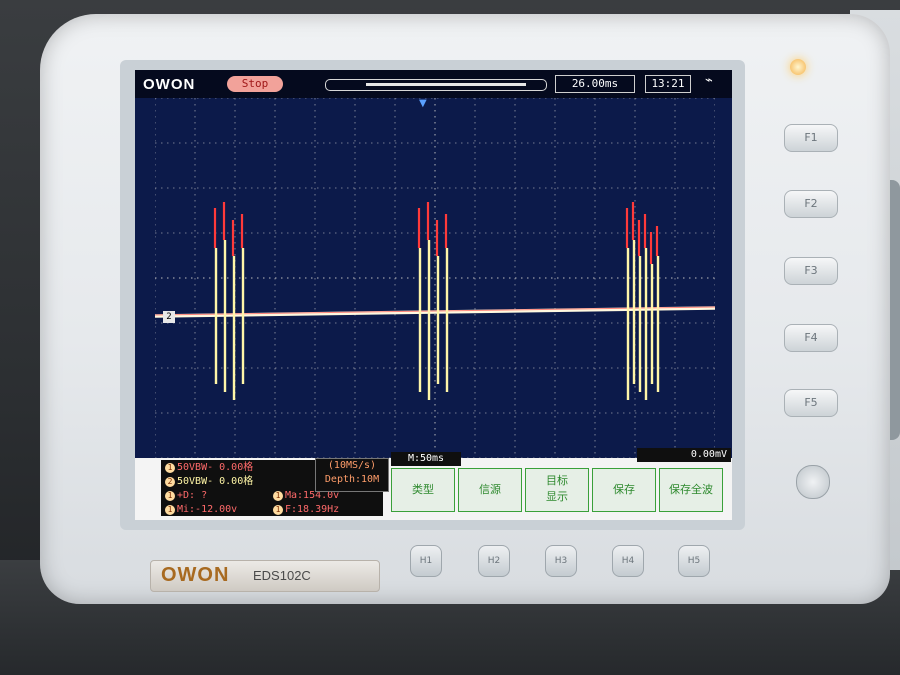  What do you see at coordinates (811, 204) in the screenshot?
I see `f2-button: F2` at bounding box center [811, 204].